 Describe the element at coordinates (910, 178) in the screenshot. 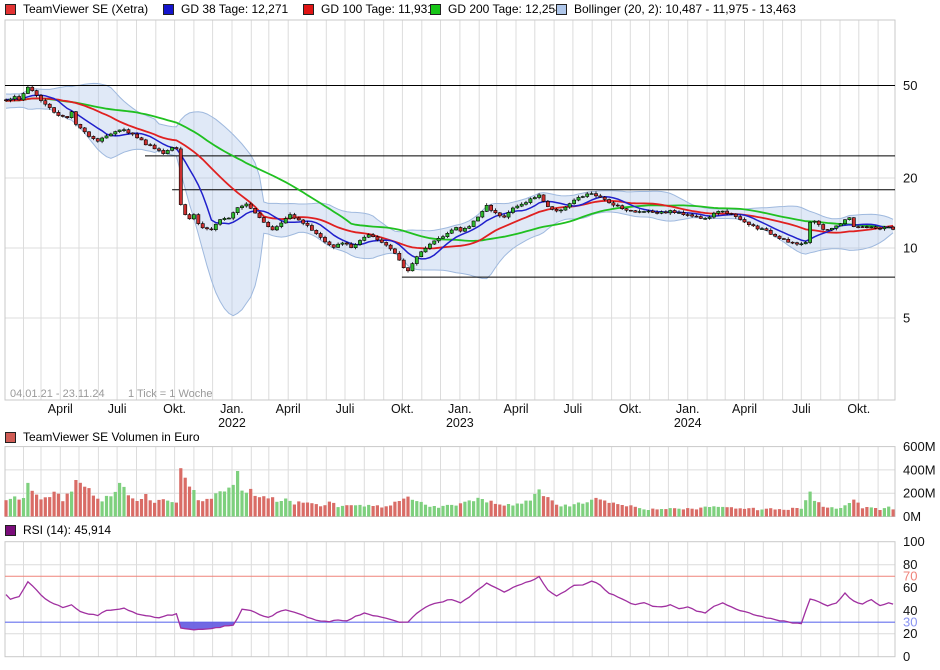

I see `price-axis-label: 20` at that location.